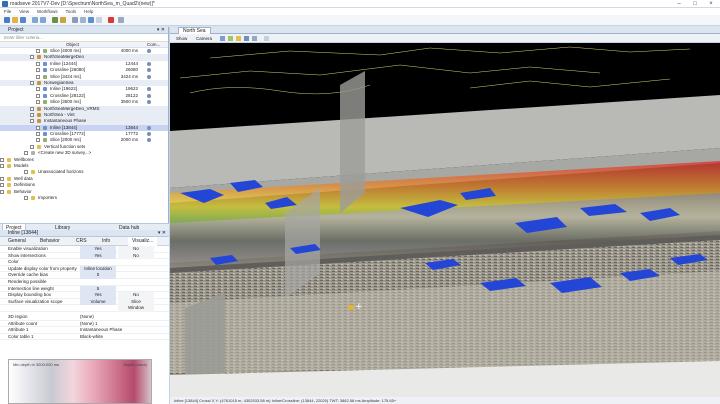 The height and width of the screenshot is (404, 720). I want to click on attribute-row: Attribute count (None) 1, so click(84, 324).